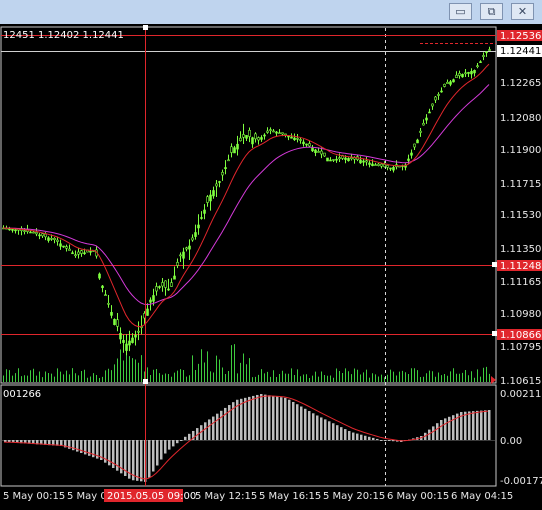 This screenshot has height=510, width=542. I want to click on price-tick: 1.10795, so click(520, 347).